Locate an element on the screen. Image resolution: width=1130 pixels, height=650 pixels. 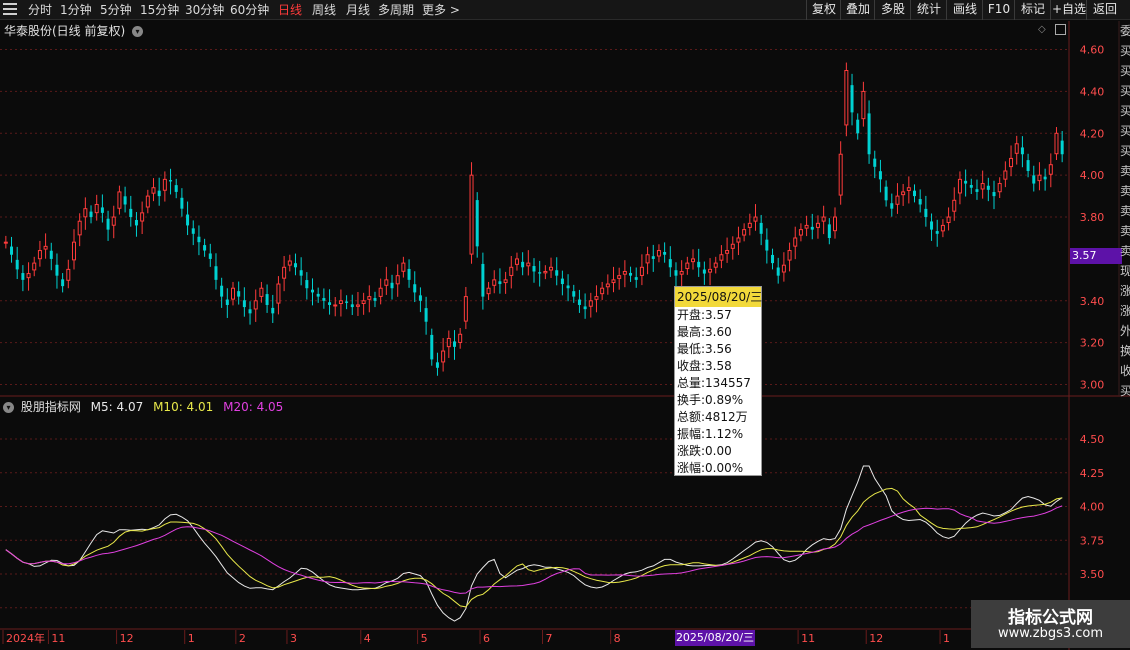
date-label-2: 12 is located at coordinates (127, 638).